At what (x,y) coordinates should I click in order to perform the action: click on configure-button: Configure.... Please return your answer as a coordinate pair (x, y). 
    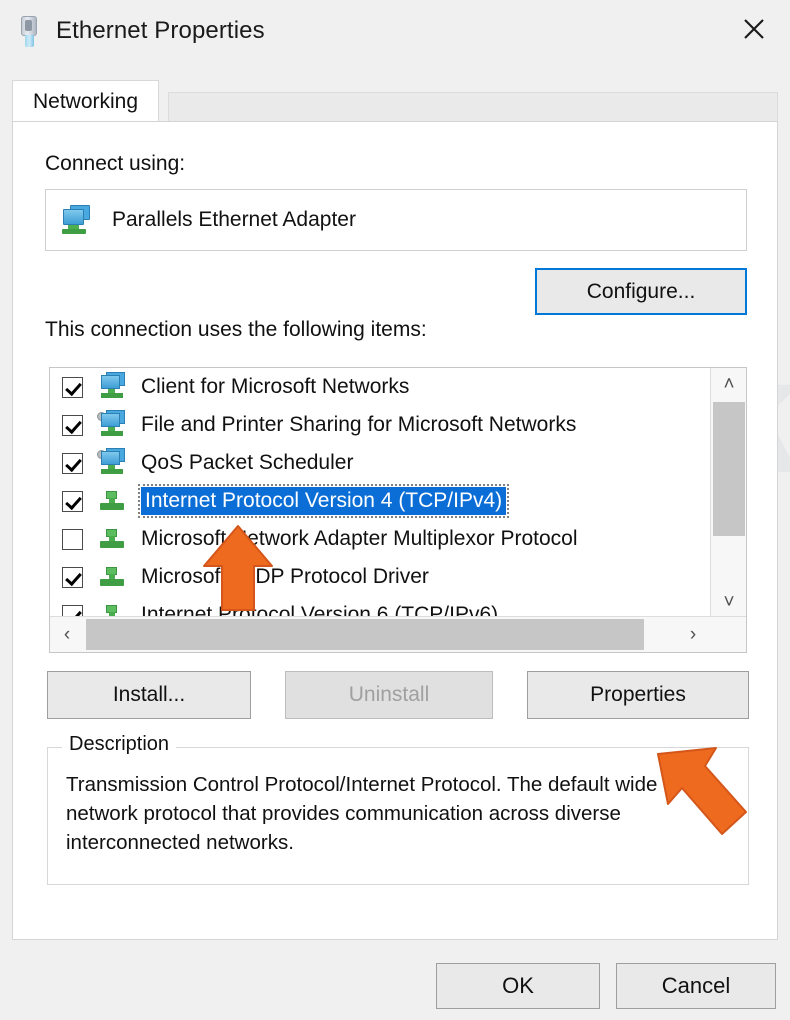
    Looking at the image, I should click on (641, 291).